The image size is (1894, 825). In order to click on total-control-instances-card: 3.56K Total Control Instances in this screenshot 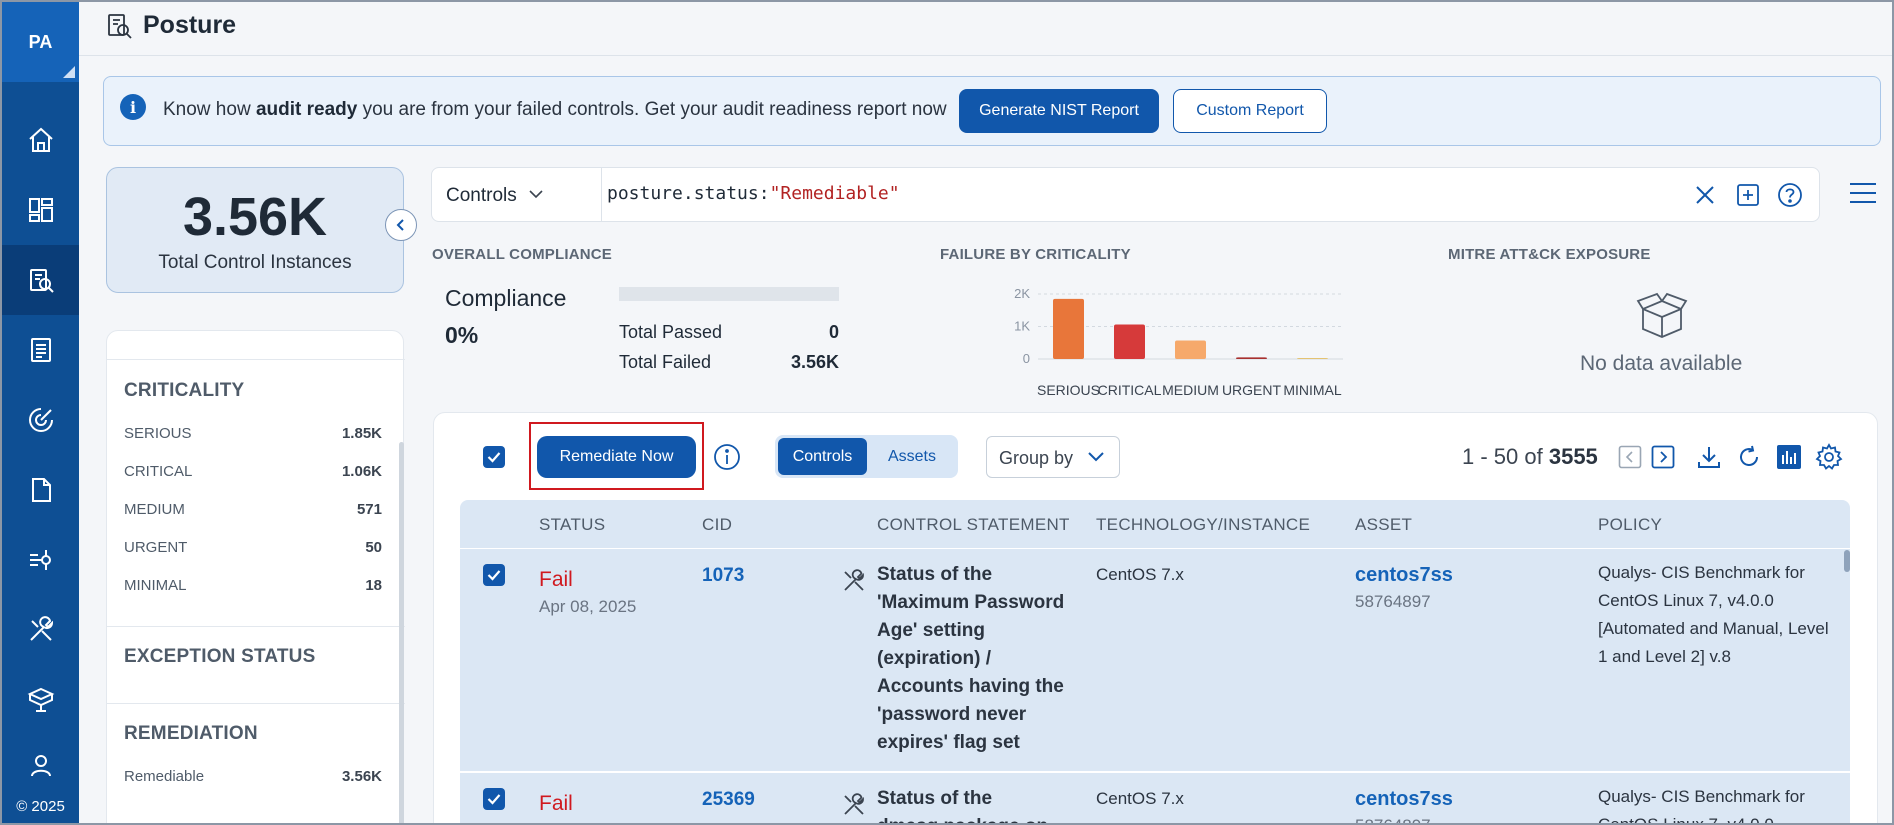, I will do `click(255, 230)`.